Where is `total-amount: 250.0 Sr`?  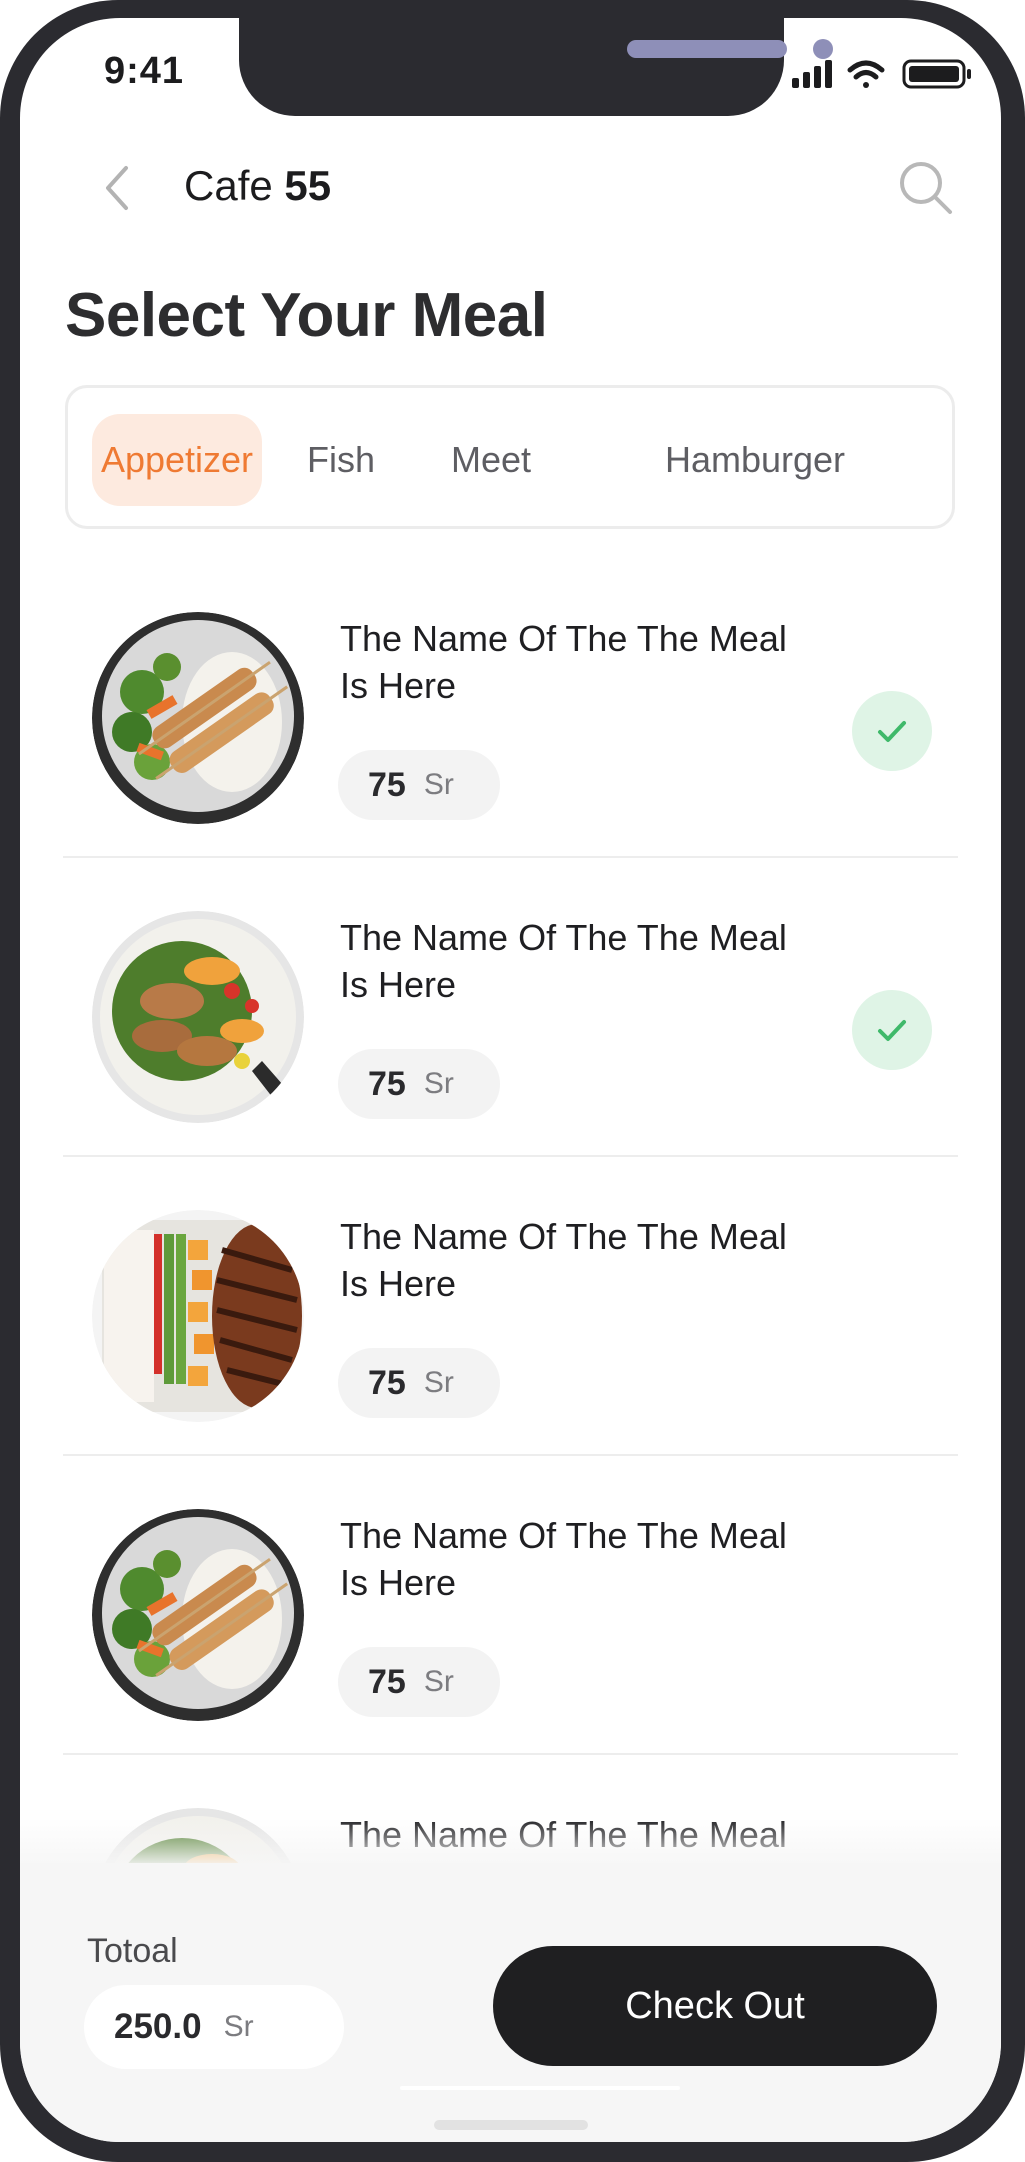
total-amount: 250.0 Sr is located at coordinates (214, 2027).